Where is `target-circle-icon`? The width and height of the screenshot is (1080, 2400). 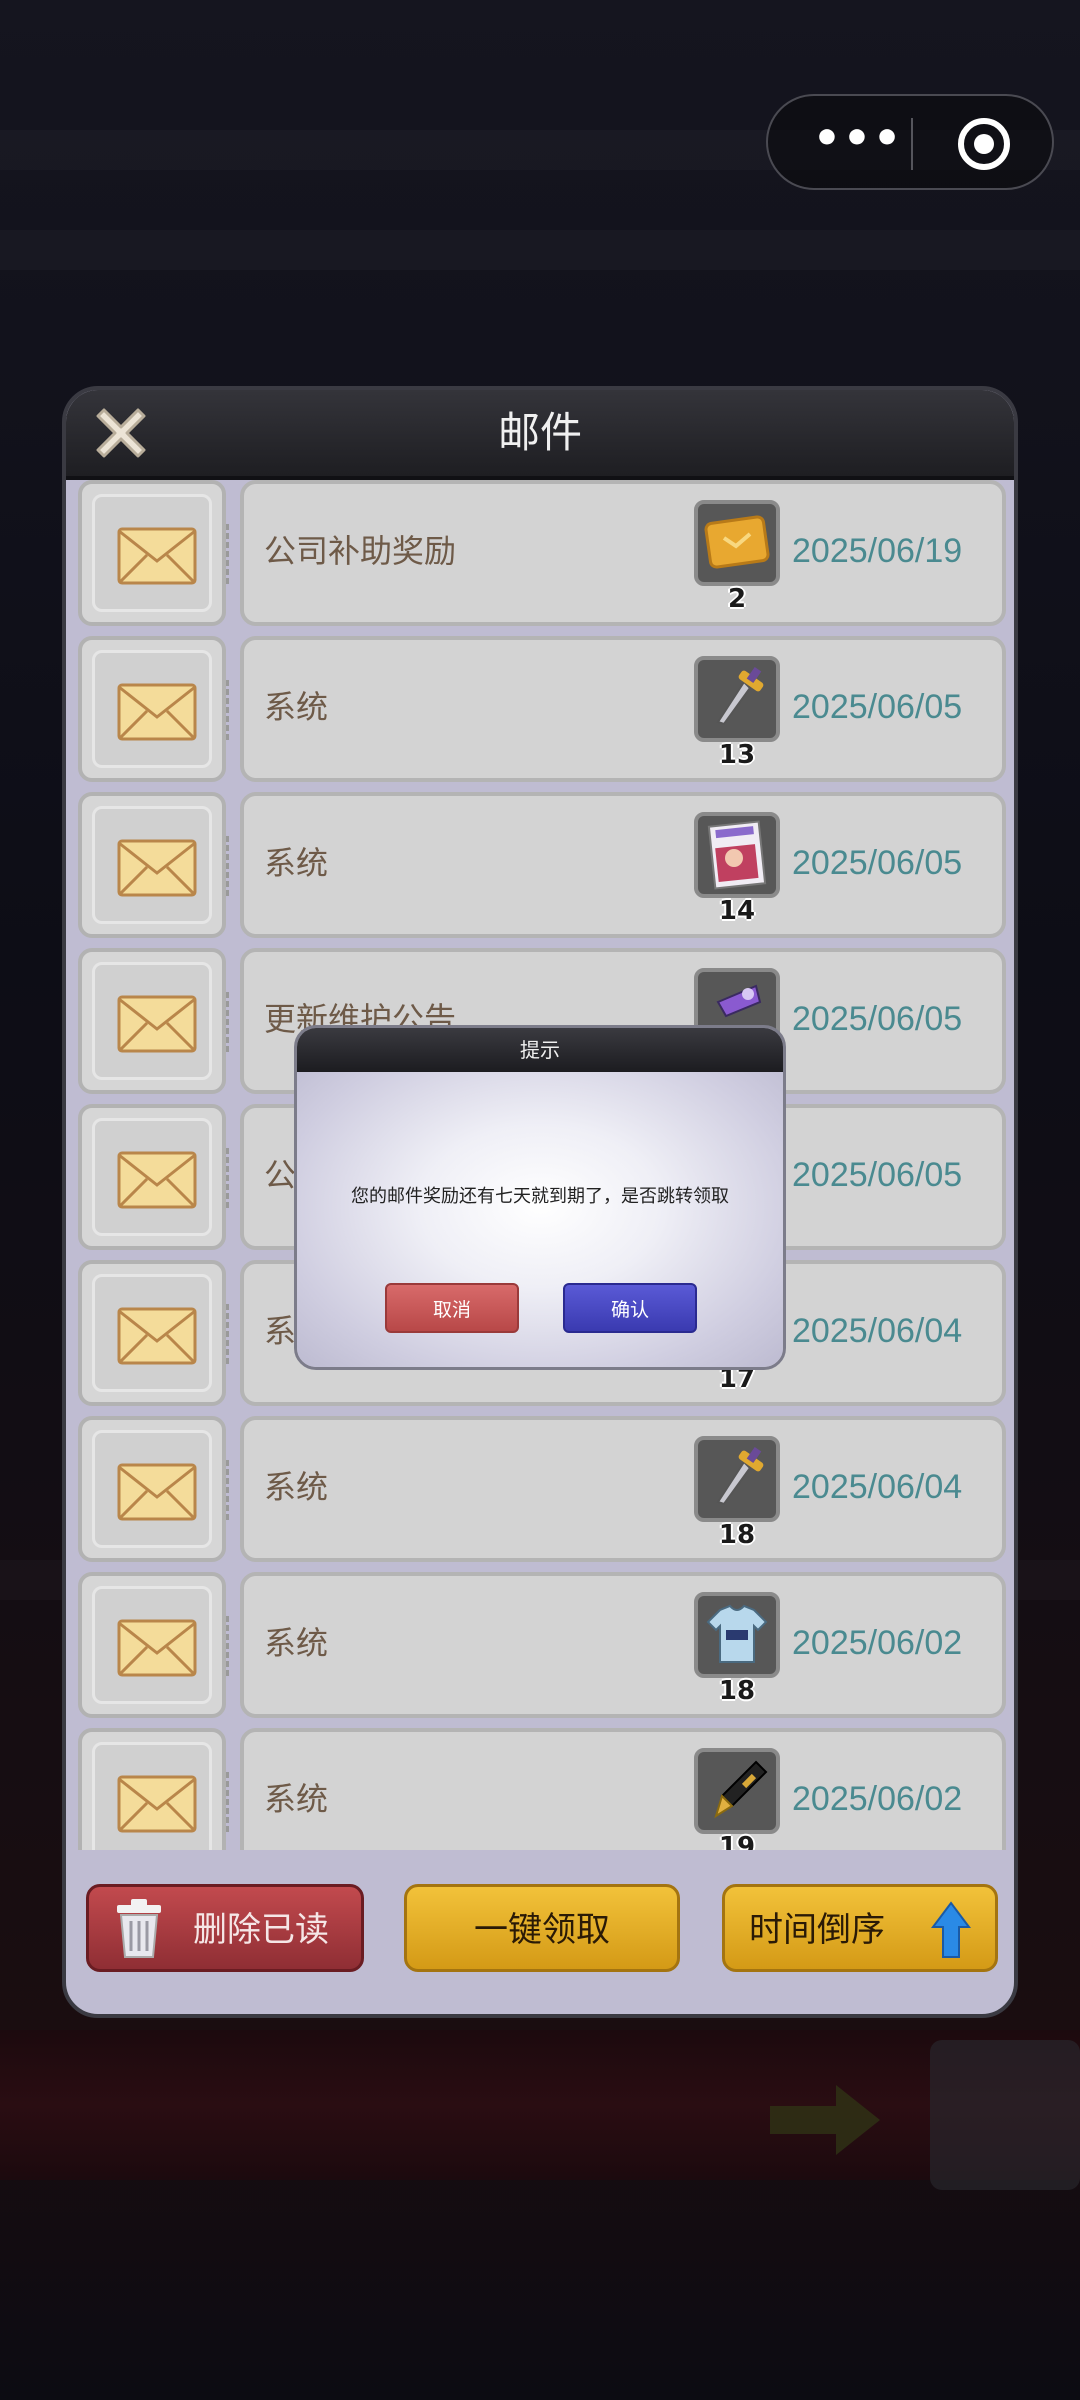
target-circle-icon is located at coordinates (984, 144).